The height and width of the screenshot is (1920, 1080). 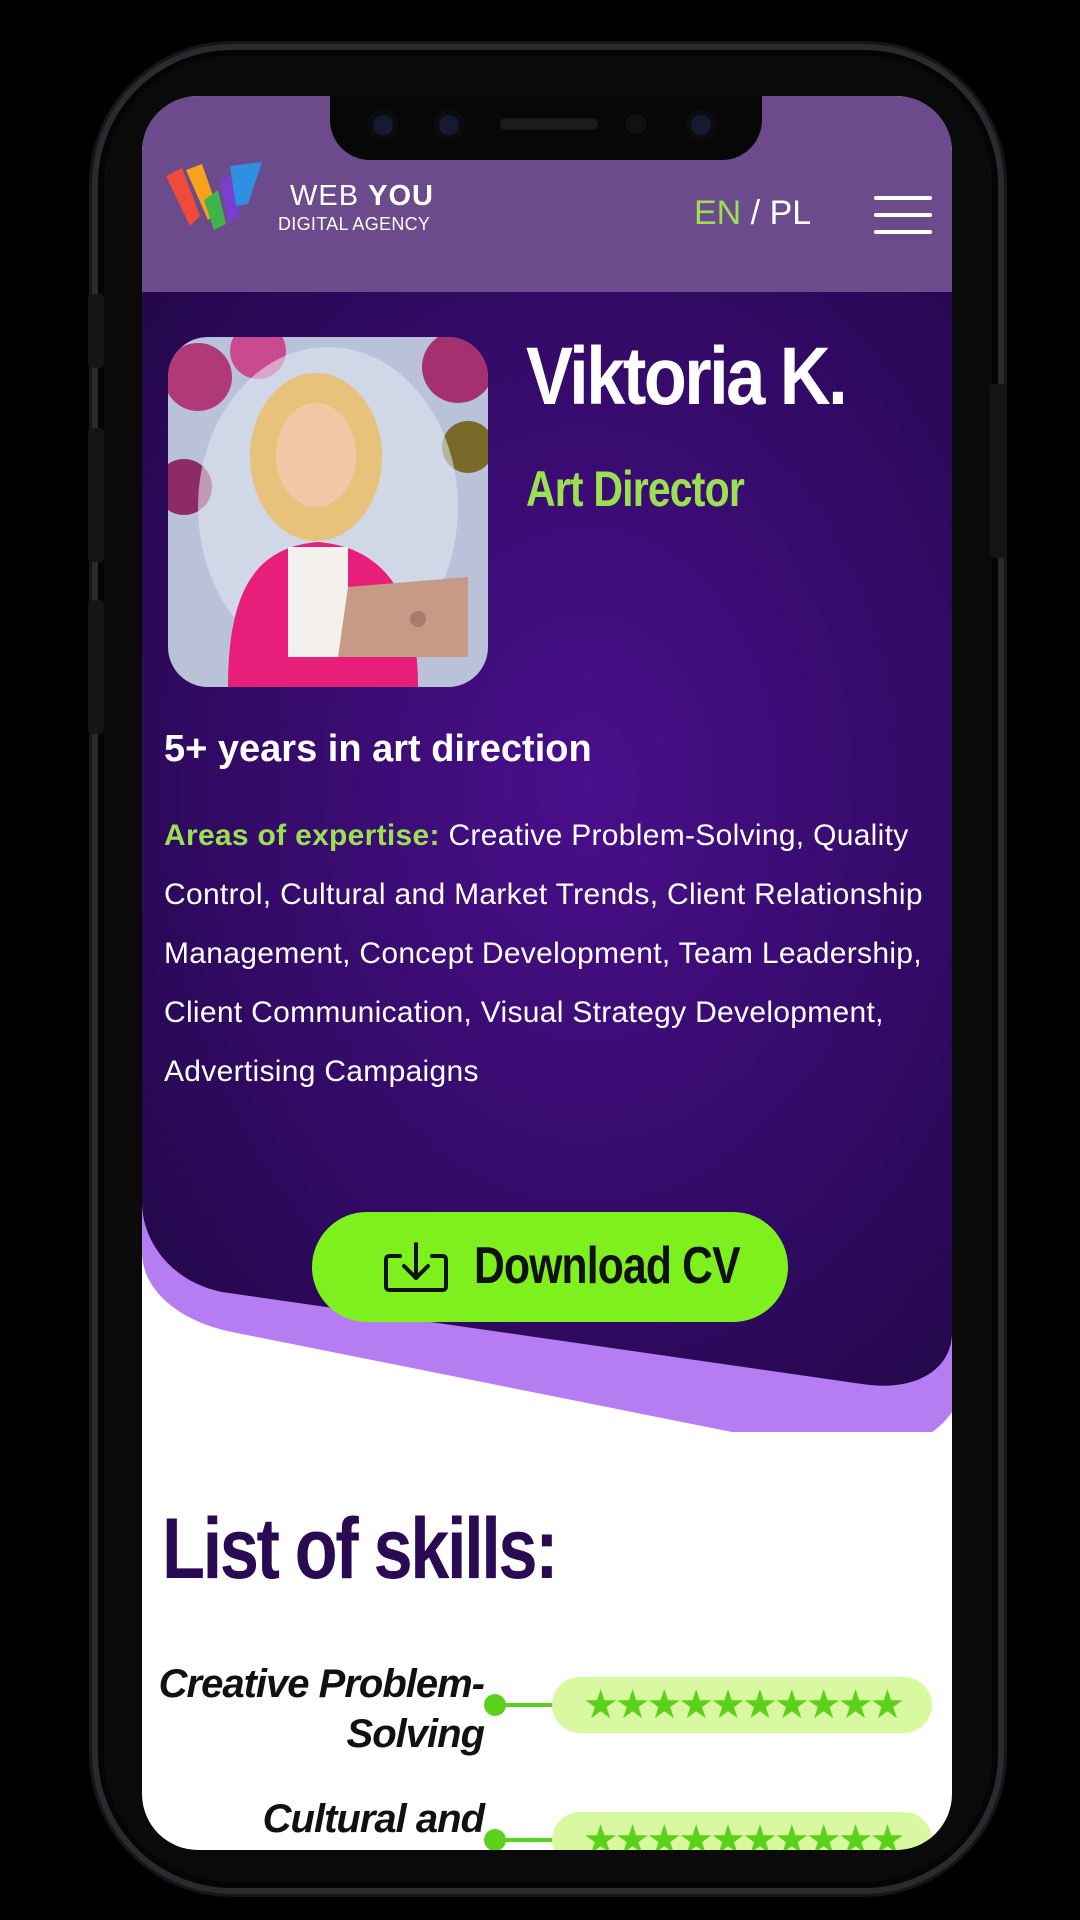 I want to click on language-switcher: EN / PL, so click(x=752, y=213).